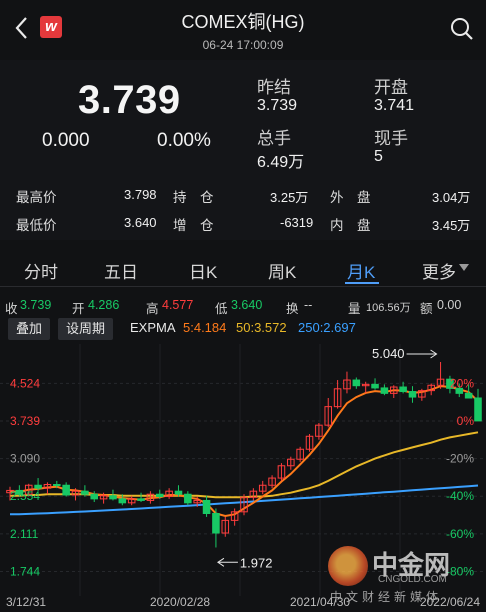 The height and width of the screenshot is (612, 486). What do you see at coordinates (26, 602) in the screenshot?
I see `x-tick-label: 3/12/31` at bounding box center [26, 602].